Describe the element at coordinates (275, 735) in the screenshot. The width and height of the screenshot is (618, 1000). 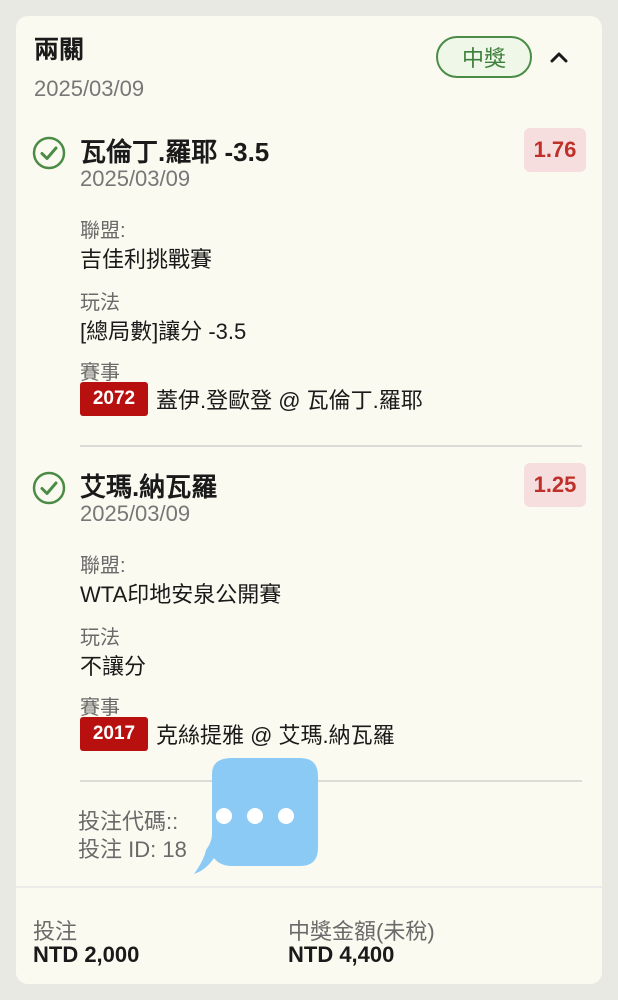
I see `event-name: 克絲提雅 @ 艾瑪.納瓦羅` at that location.